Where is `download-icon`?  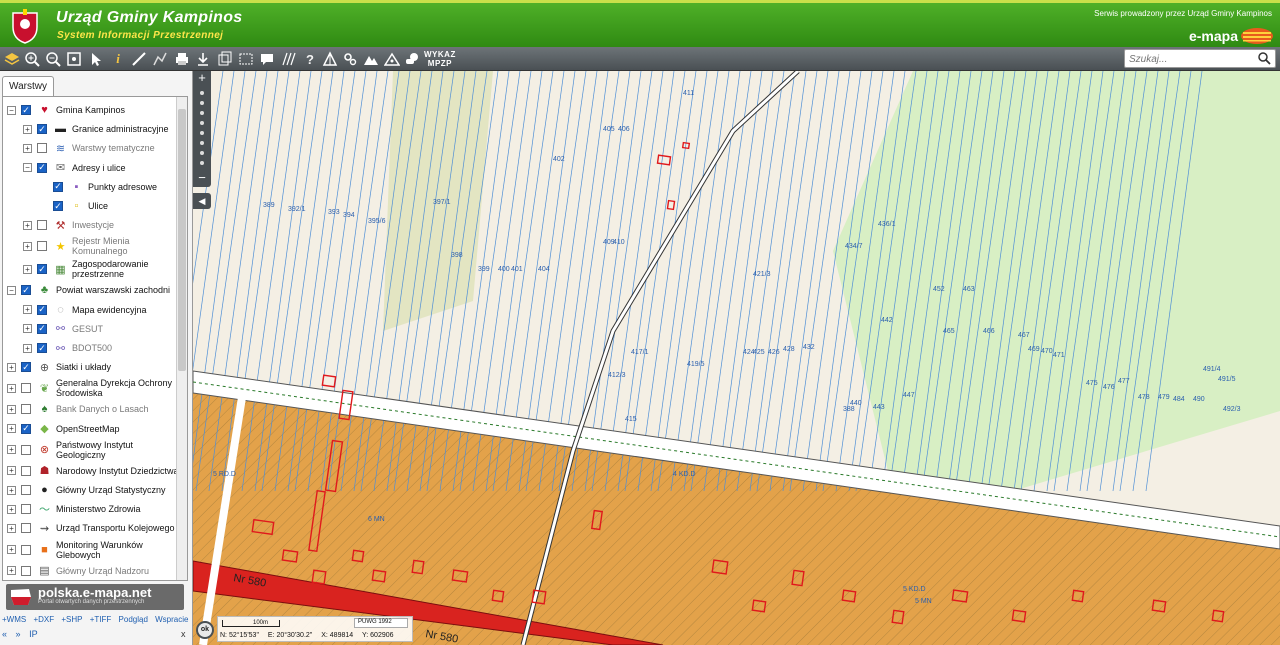
download-icon is located at coordinates (203, 59).